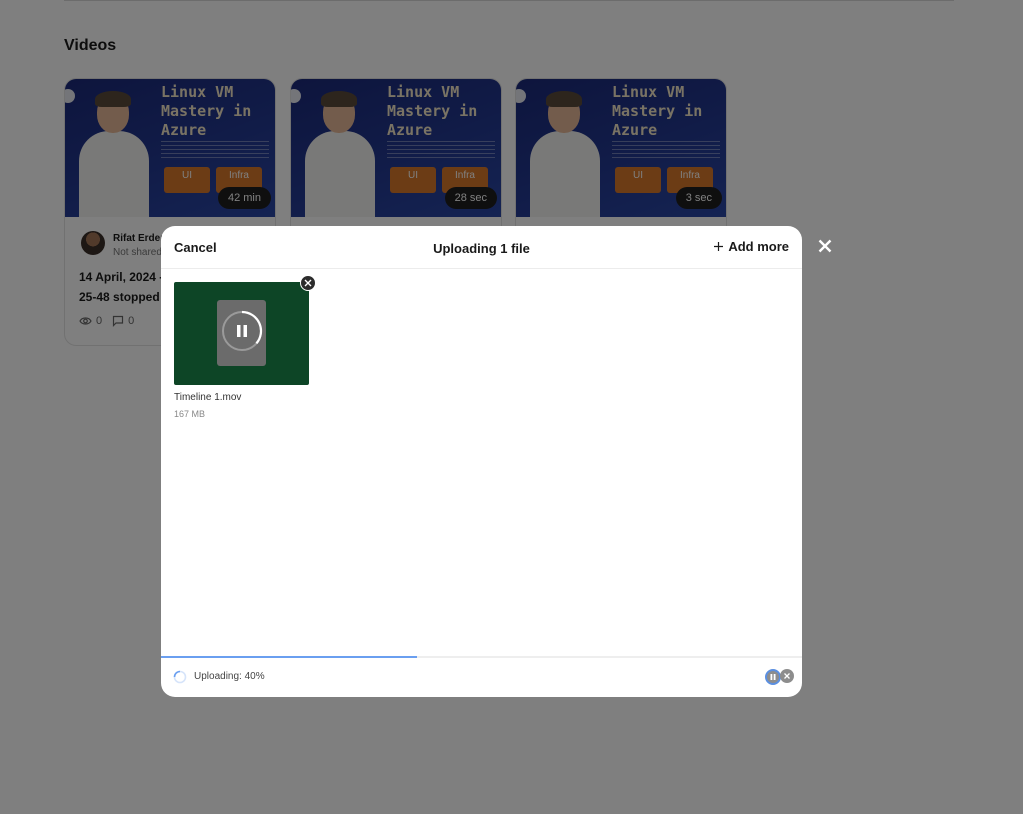  What do you see at coordinates (242, 331) in the screenshot?
I see `pause-upload-icon` at bounding box center [242, 331].